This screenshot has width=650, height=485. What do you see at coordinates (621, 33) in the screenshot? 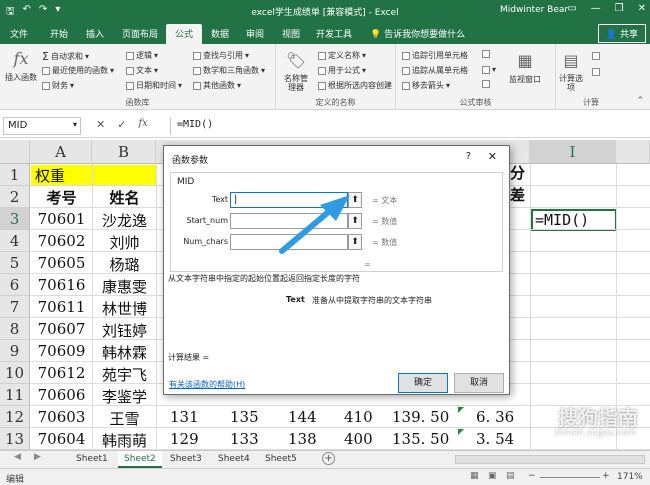
I see `share-button: 👤 共享` at bounding box center [621, 33].